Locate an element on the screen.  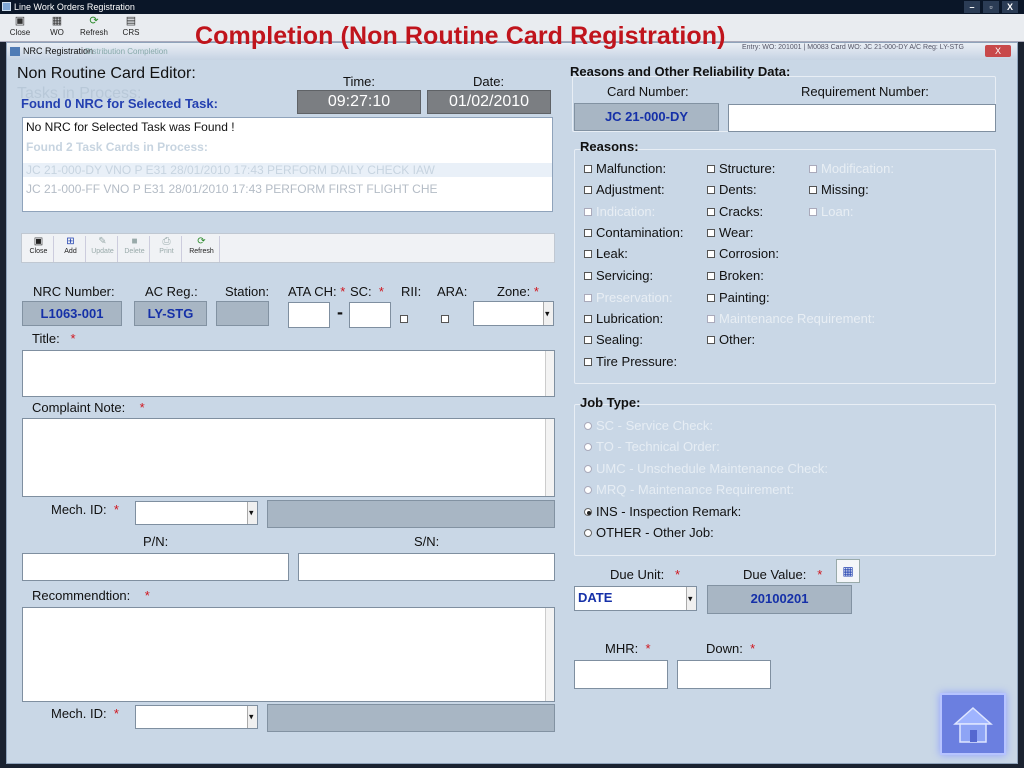
nrc-delete-button: ■ Delete is located at coordinates (135, 249).